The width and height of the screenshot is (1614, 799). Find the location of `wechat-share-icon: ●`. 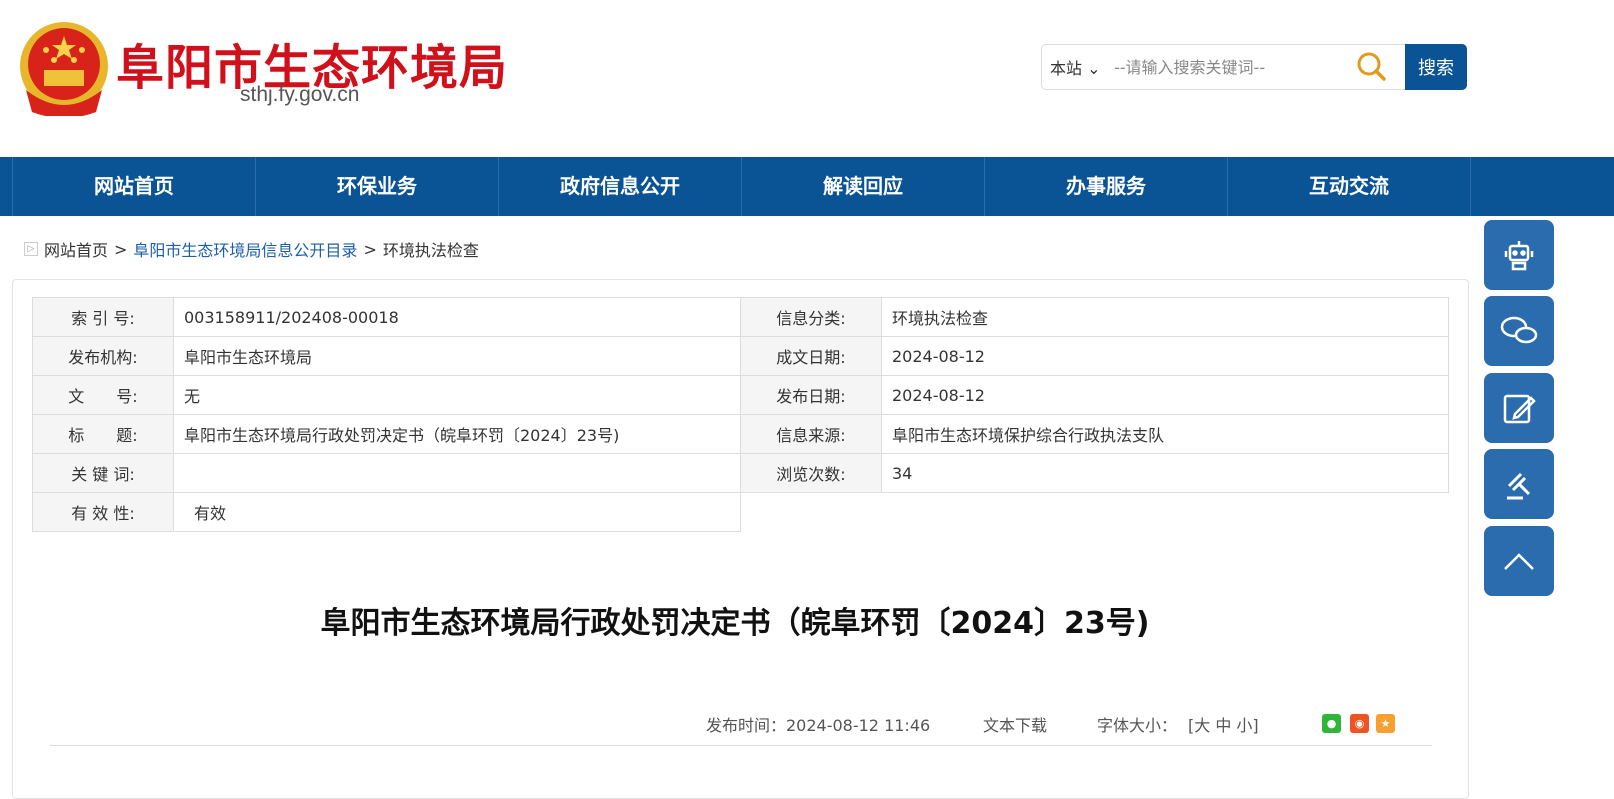

wechat-share-icon: ● is located at coordinates (1331, 723).